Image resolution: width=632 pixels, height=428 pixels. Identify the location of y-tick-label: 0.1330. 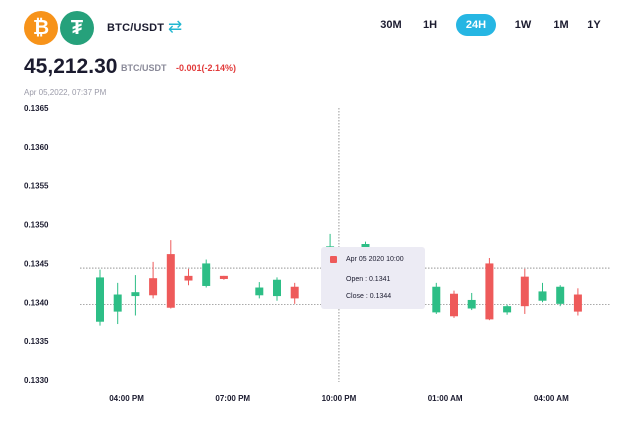
(36, 380).